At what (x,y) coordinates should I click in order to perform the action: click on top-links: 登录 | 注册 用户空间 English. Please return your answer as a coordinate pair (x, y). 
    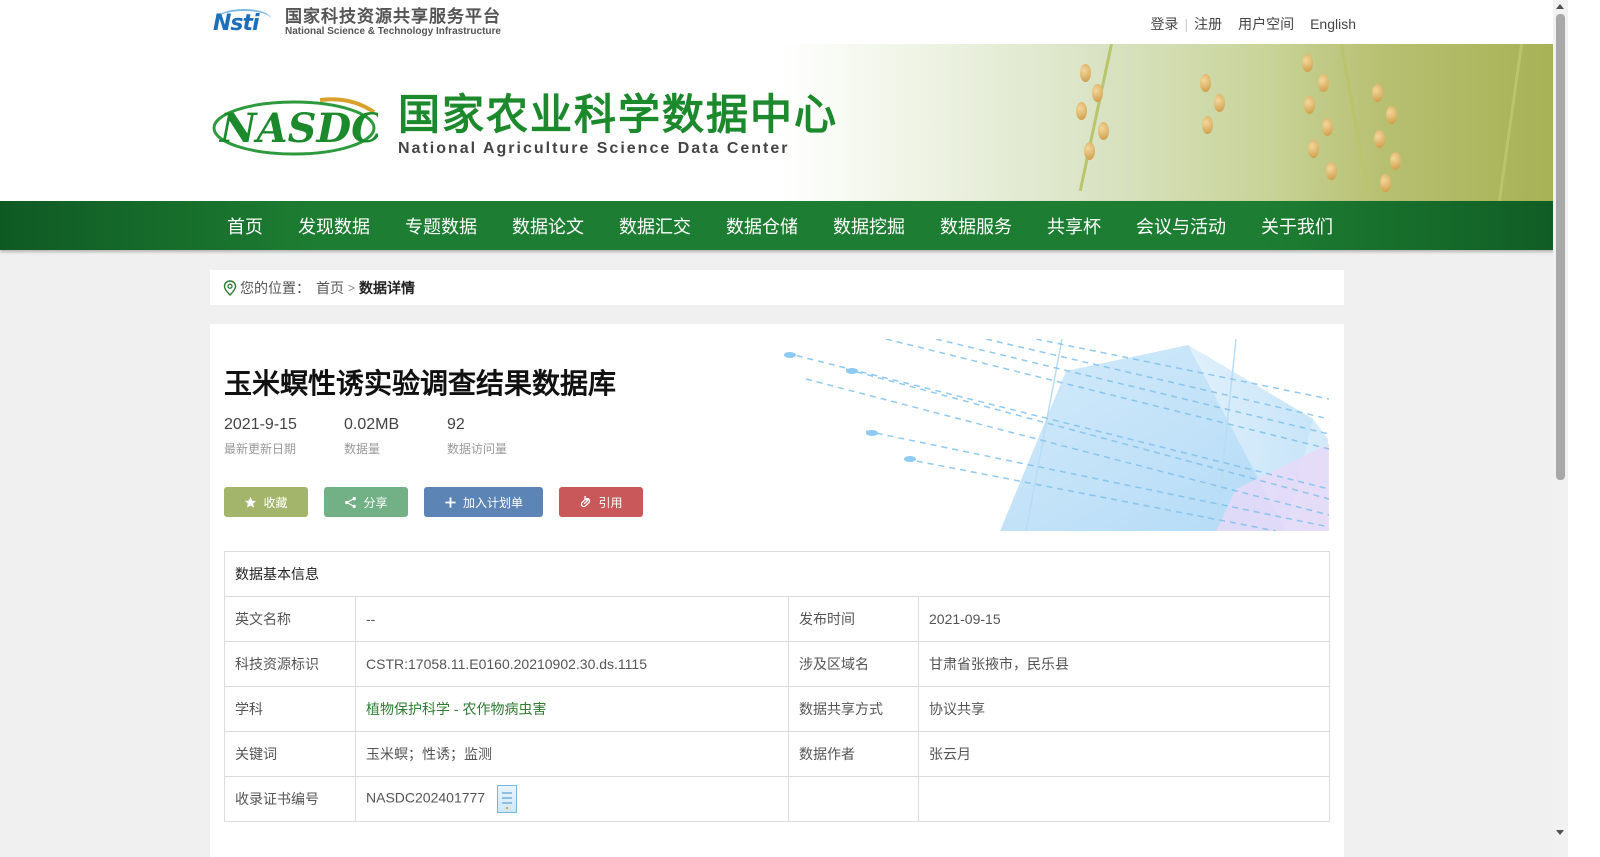
    Looking at the image, I should click on (1253, 24).